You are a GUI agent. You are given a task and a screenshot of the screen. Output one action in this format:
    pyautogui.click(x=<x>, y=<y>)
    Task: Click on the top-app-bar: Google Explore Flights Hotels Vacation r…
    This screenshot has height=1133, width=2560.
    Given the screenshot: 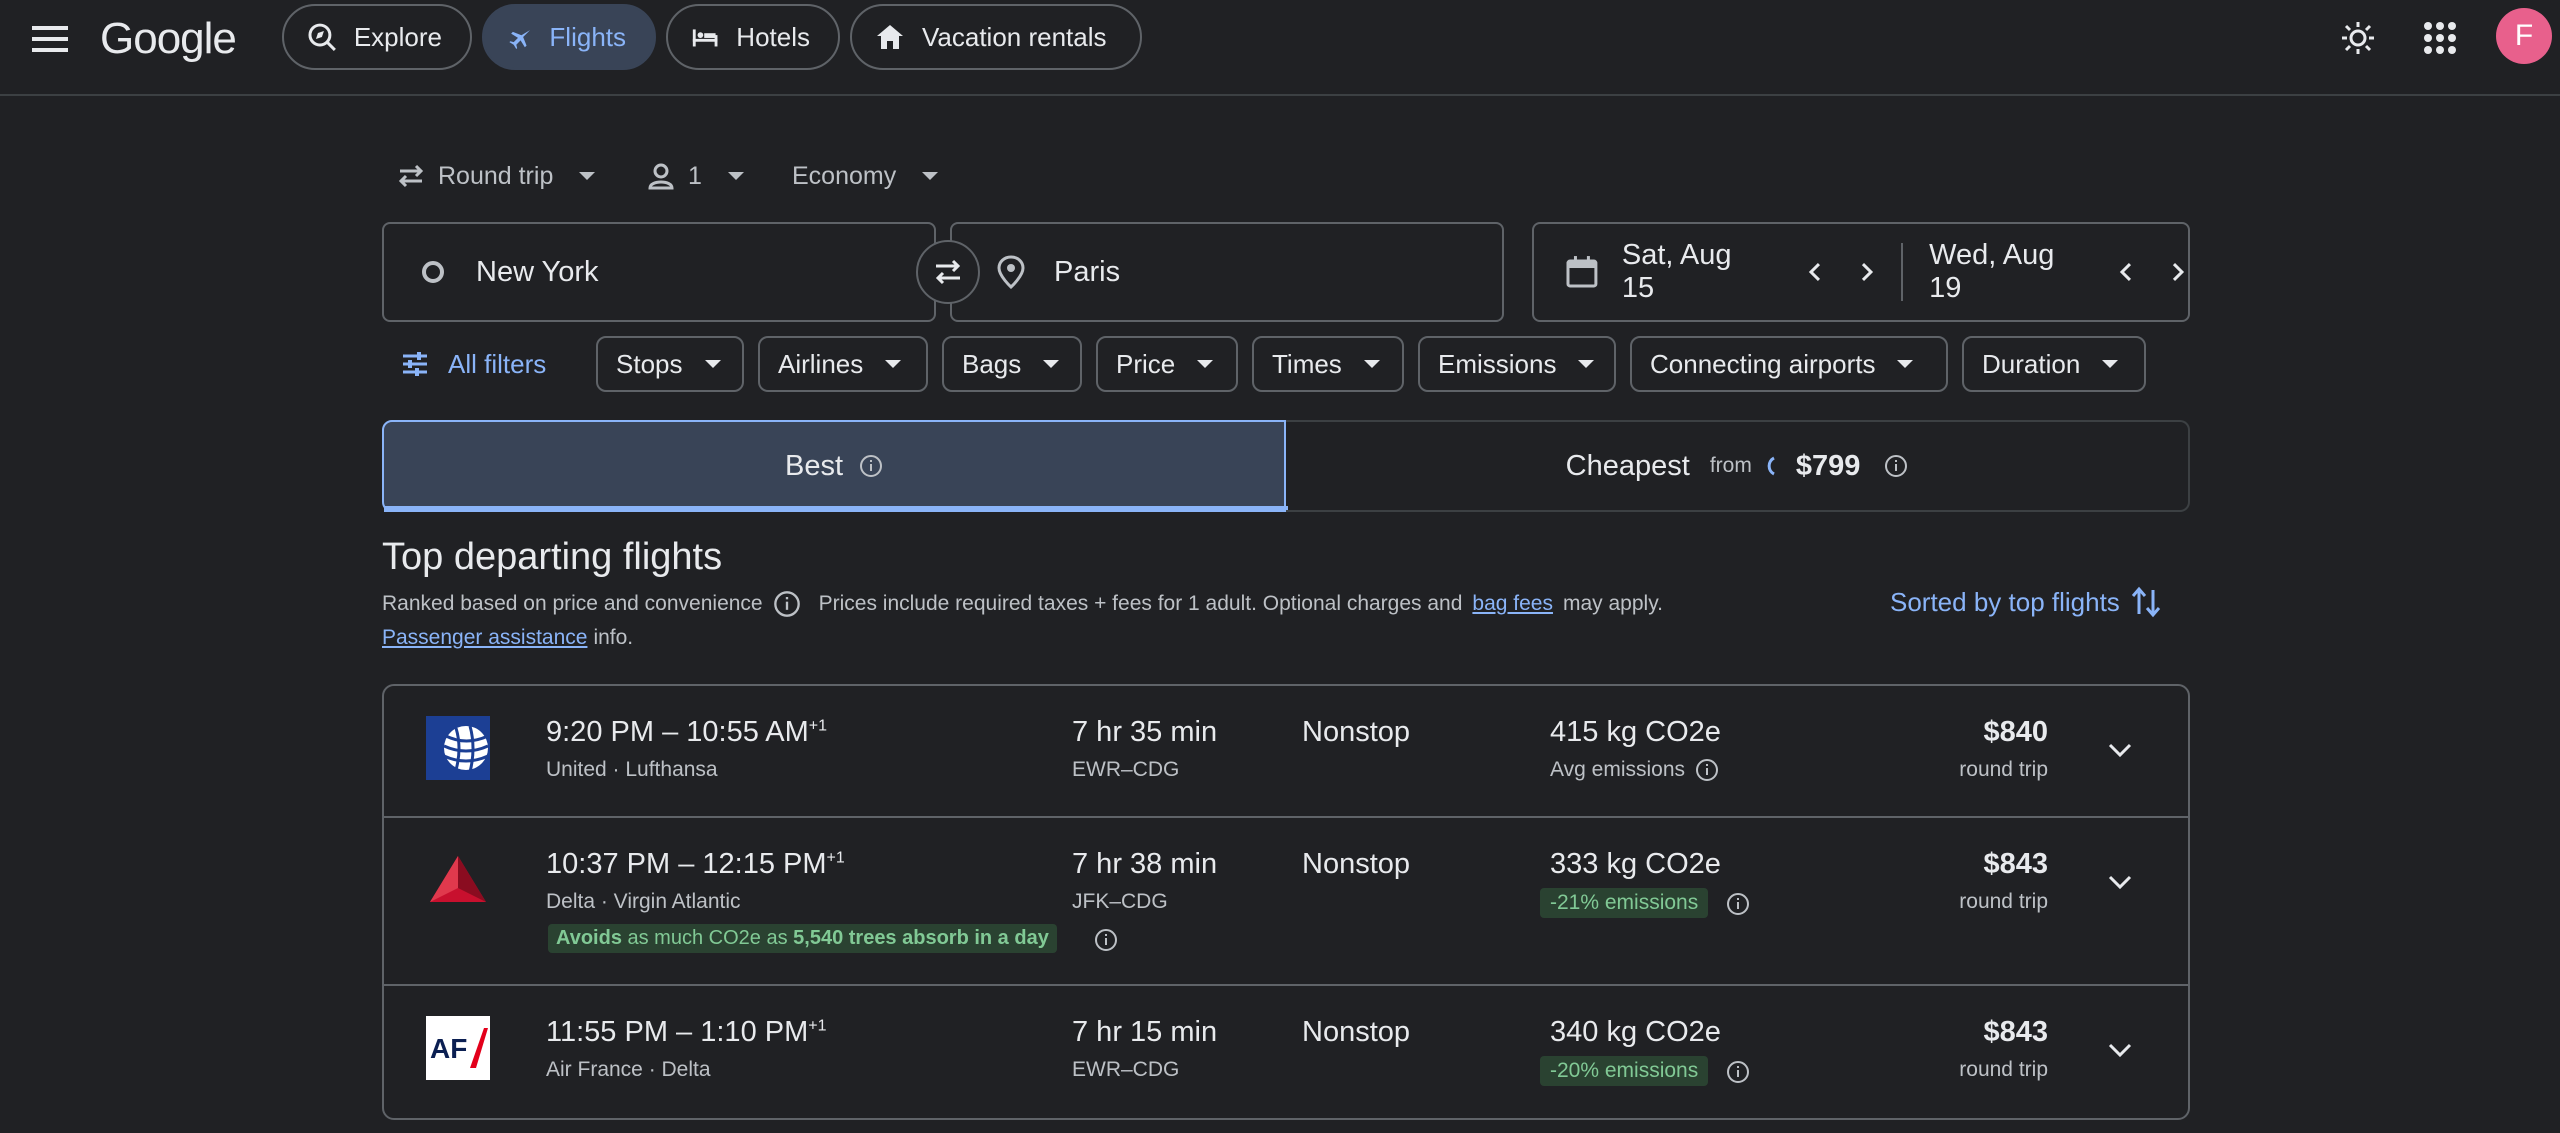 What is the action you would take?
    pyautogui.click(x=1280, y=48)
    